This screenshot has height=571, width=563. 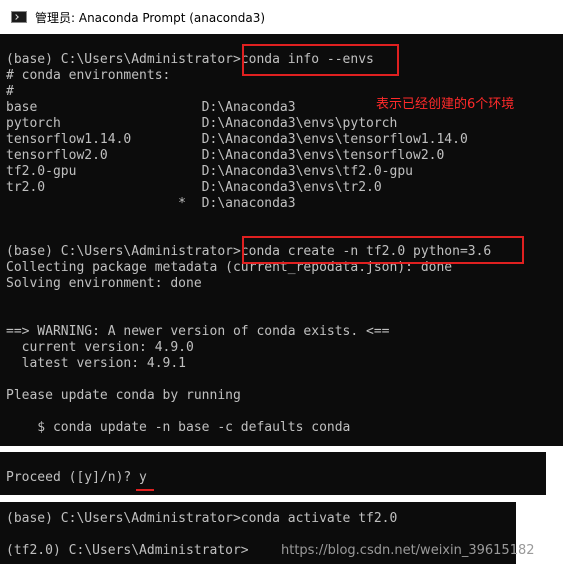 I want to click on highlight-box-info-envs, so click(x=320, y=60).